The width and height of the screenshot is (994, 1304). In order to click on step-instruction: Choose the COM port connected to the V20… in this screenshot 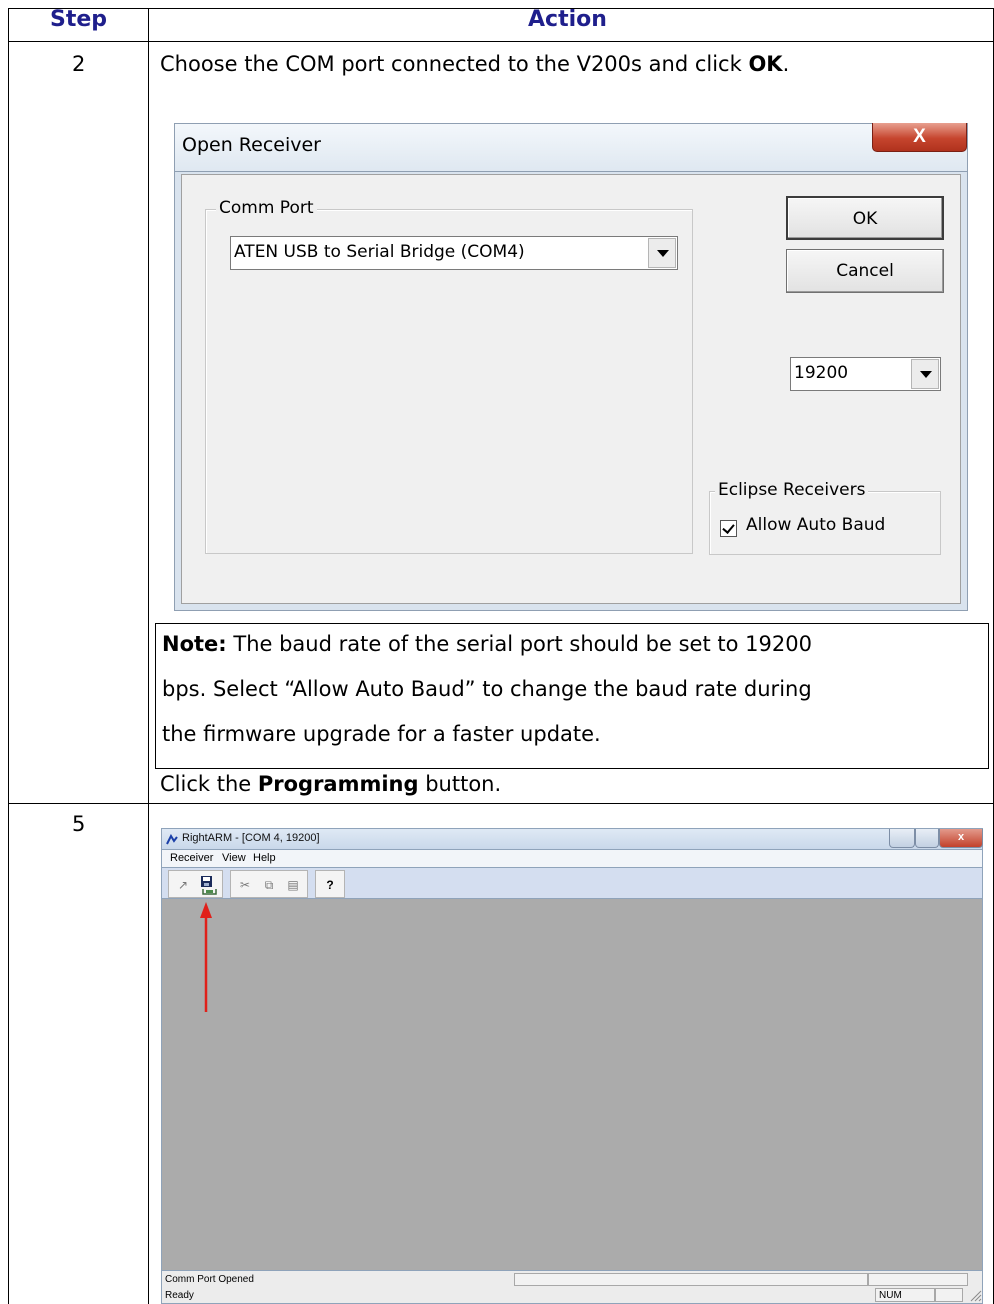, I will do `click(475, 64)`.